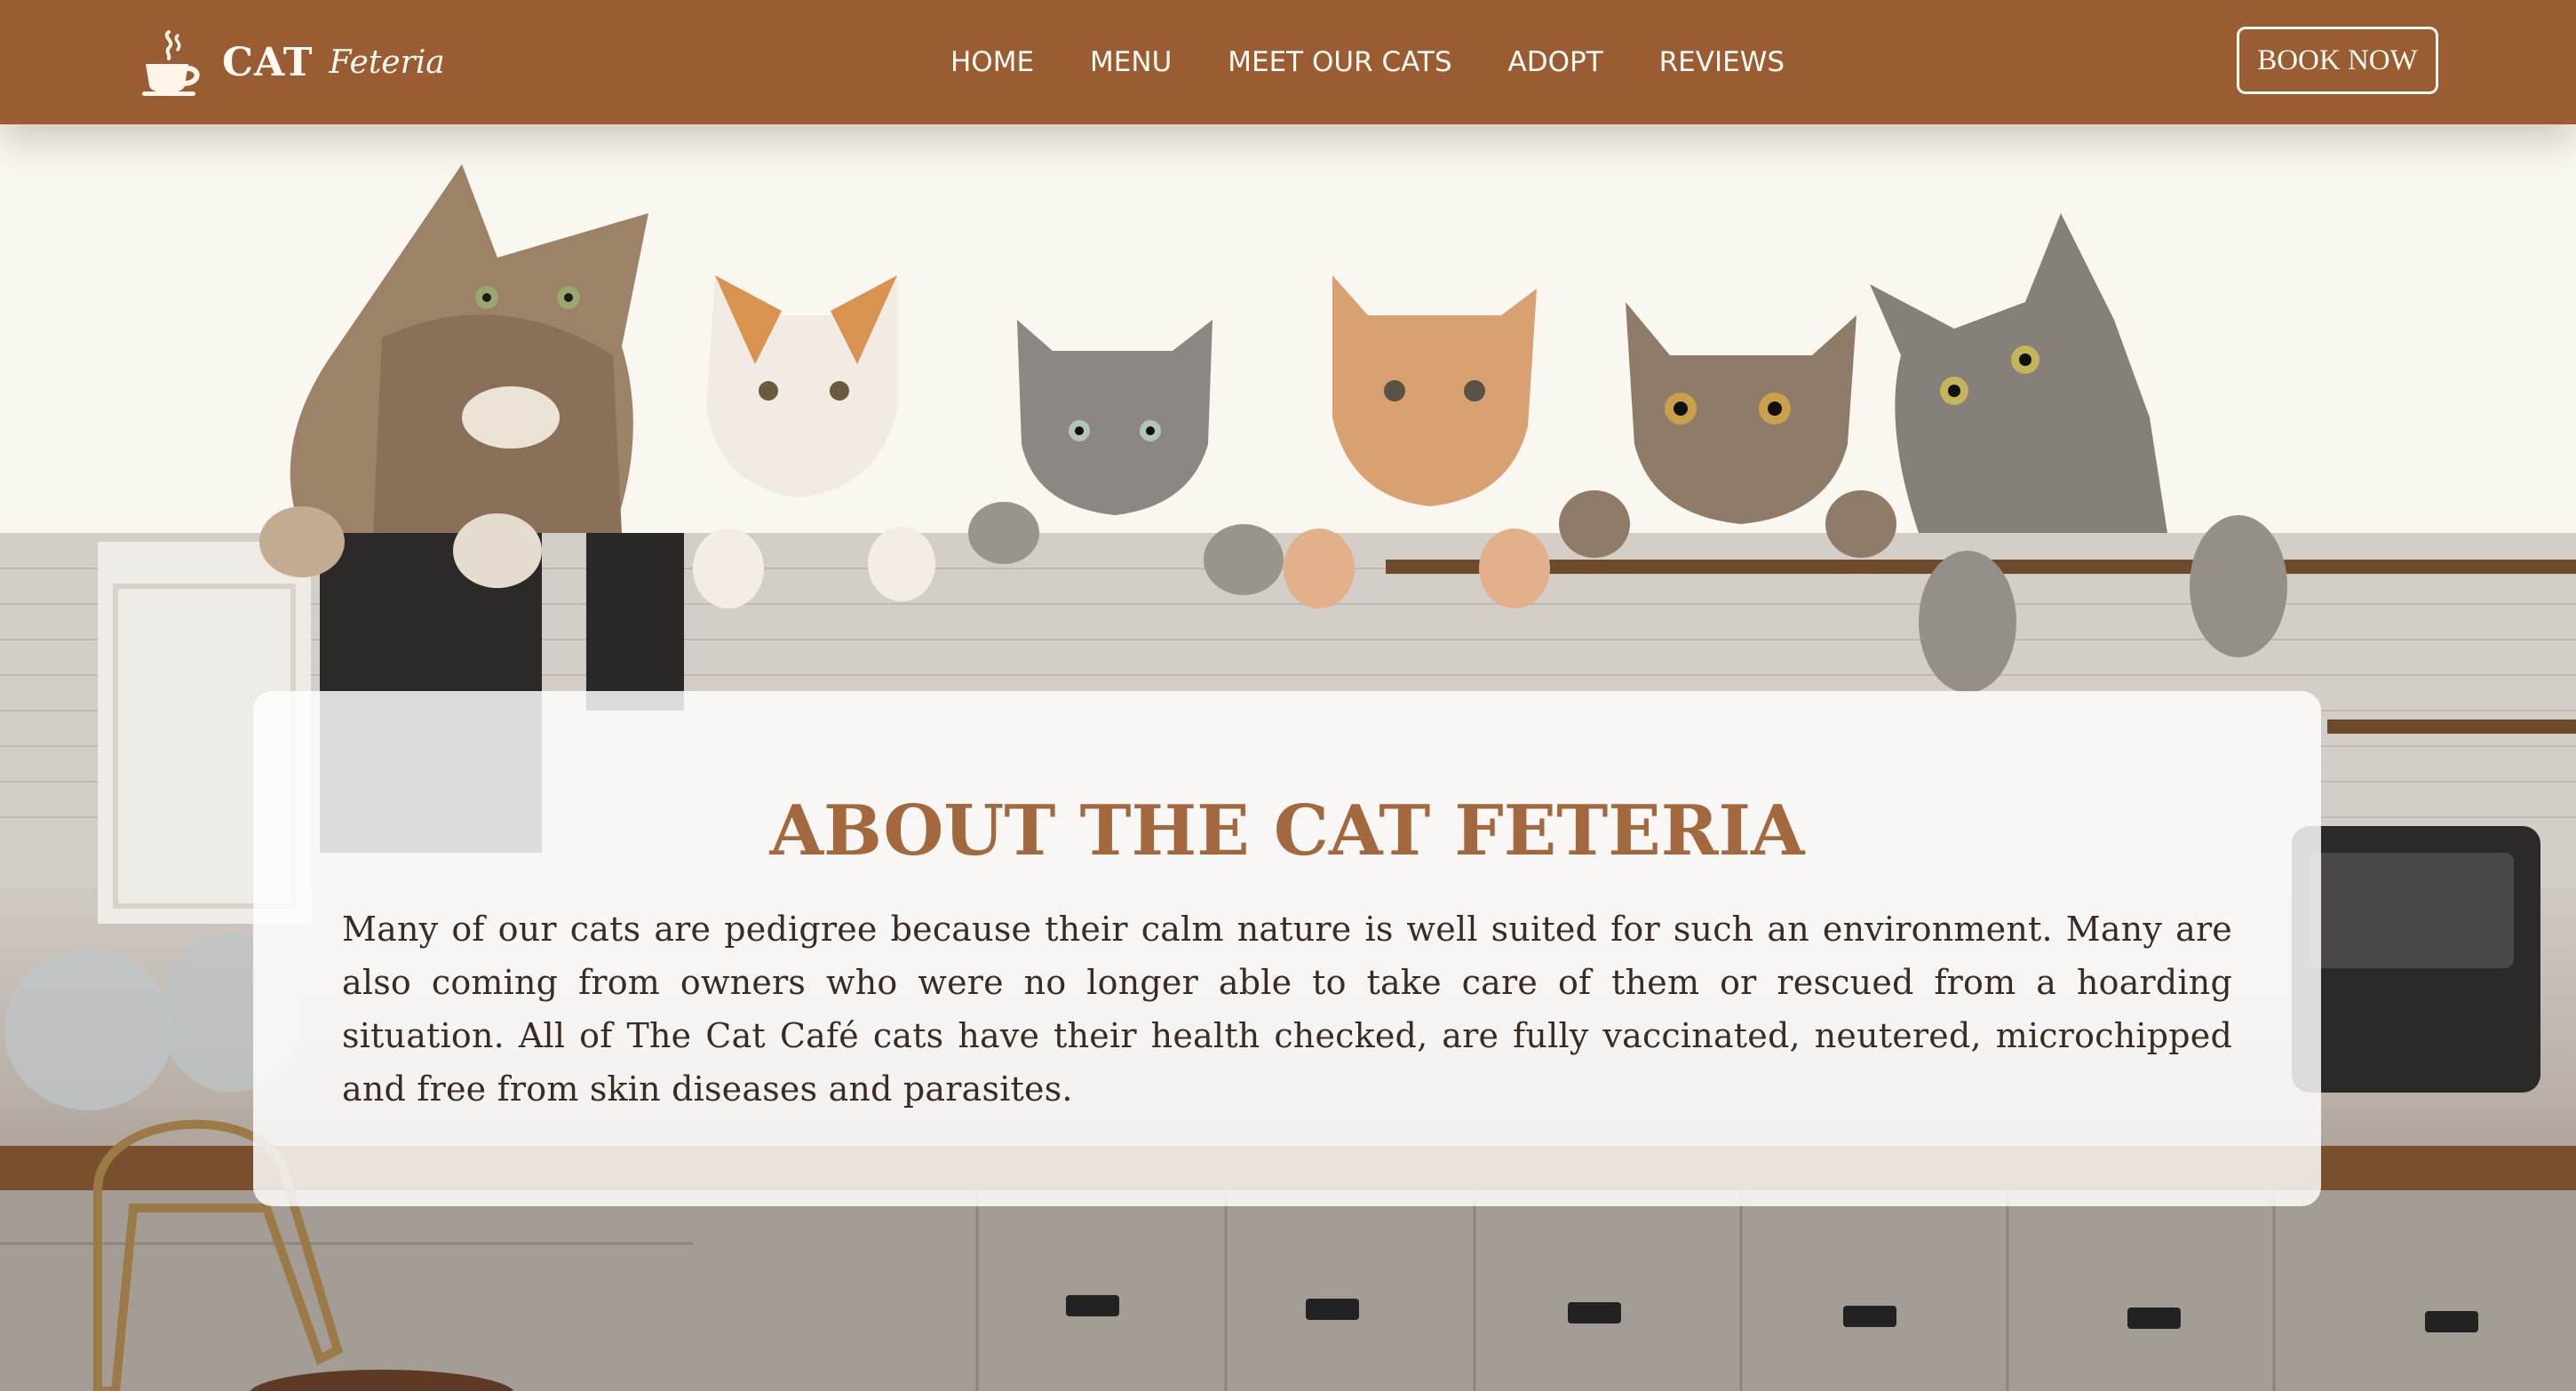 The height and width of the screenshot is (1391, 2576). I want to click on brand-name: CAT, so click(268, 62).